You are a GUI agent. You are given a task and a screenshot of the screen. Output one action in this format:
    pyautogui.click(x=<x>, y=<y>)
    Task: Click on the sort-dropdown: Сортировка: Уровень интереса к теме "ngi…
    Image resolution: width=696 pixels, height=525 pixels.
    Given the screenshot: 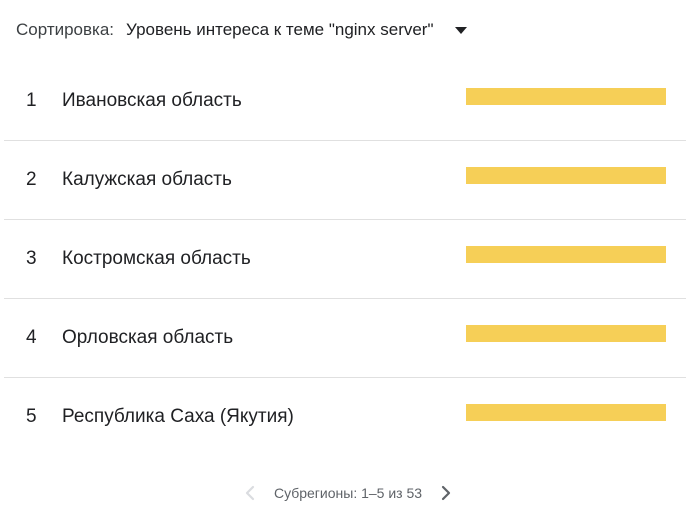 What is the action you would take?
    pyautogui.click(x=241, y=30)
    